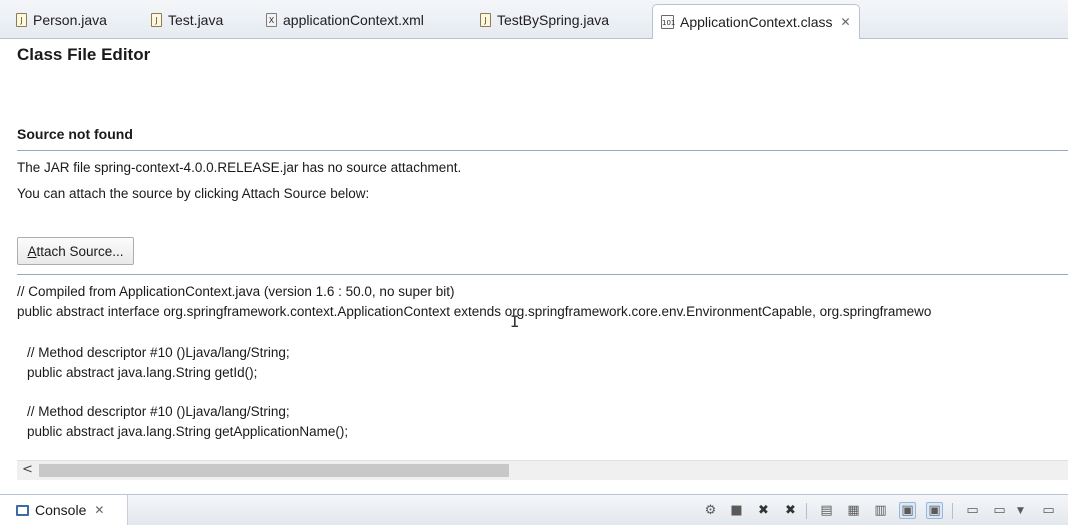 Image resolution: width=1068 pixels, height=525 pixels. I want to click on new-console-icon: ▭, so click(1048, 510).